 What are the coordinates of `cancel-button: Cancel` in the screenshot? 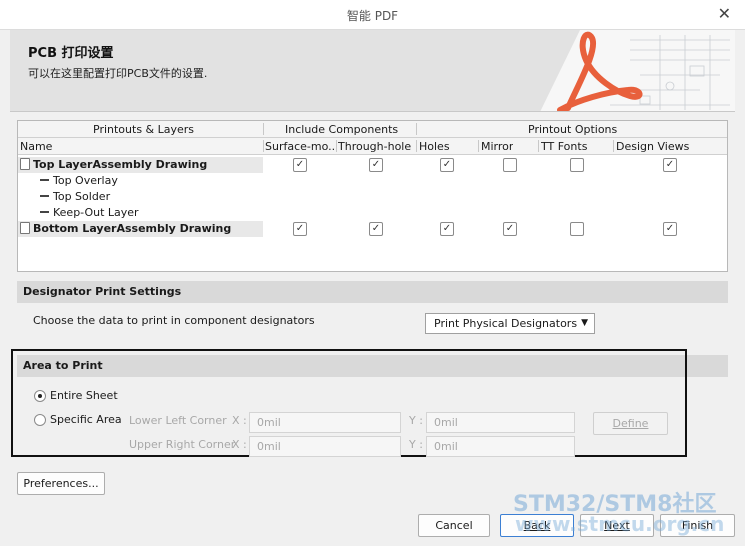 It's located at (454, 525).